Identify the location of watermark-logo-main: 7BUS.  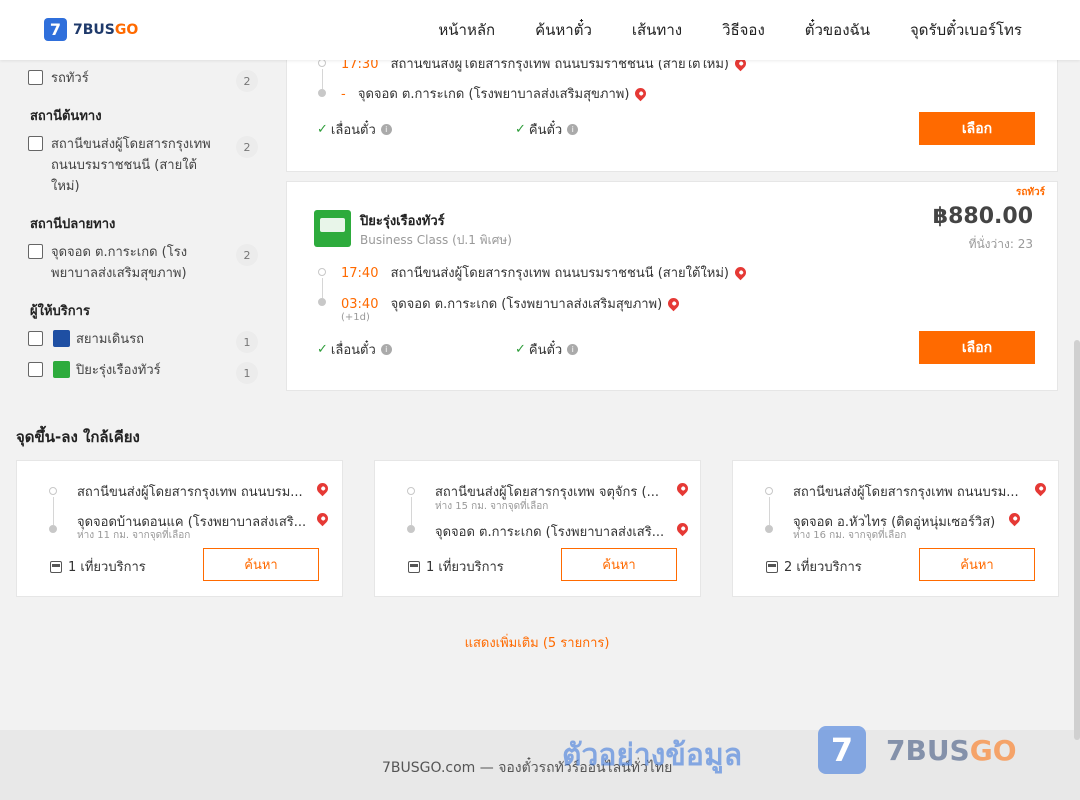
(928, 750).